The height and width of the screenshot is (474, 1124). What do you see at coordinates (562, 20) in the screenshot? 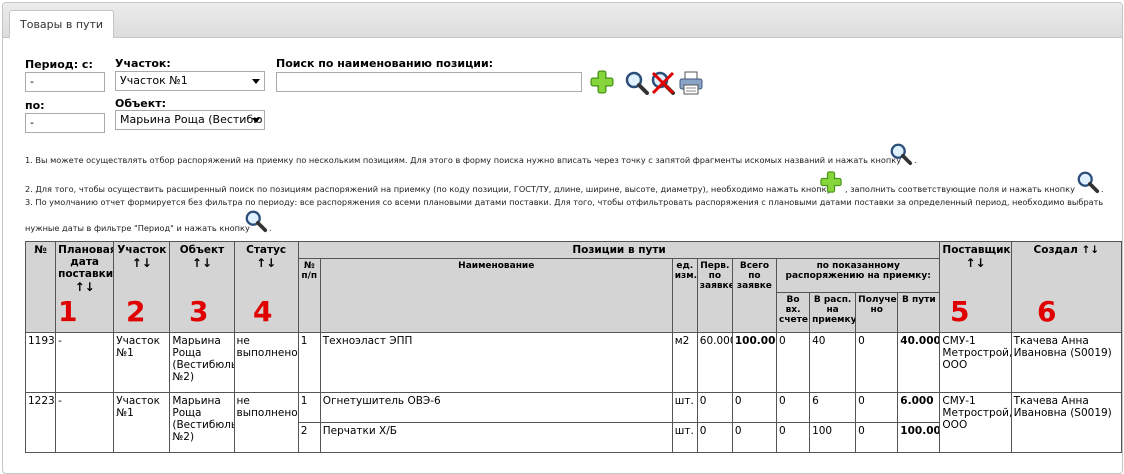
I see `tab-bar: Товары в пути` at bounding box center [562, 20].